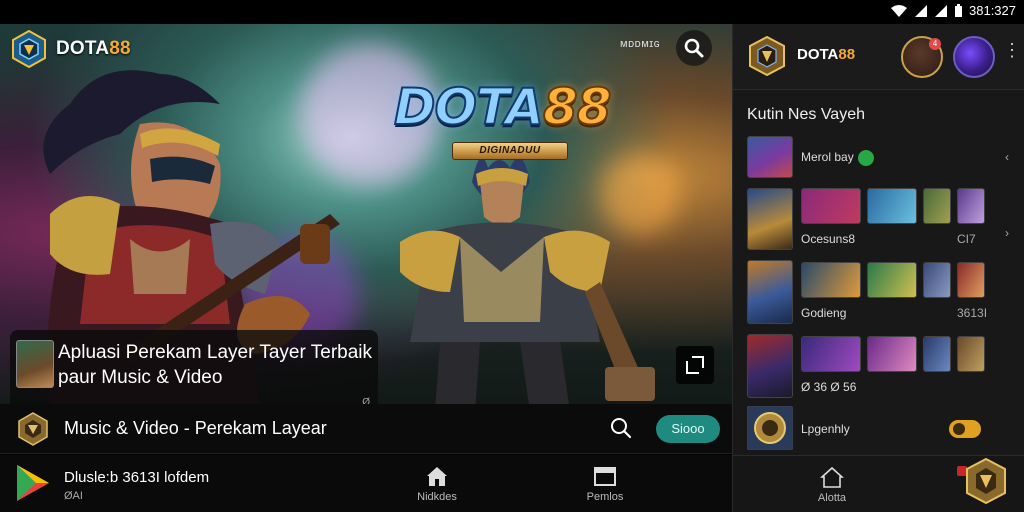 The width and height of the screenshot is (1024, 512). I want to click on toggle-icon, so click(965, 429).